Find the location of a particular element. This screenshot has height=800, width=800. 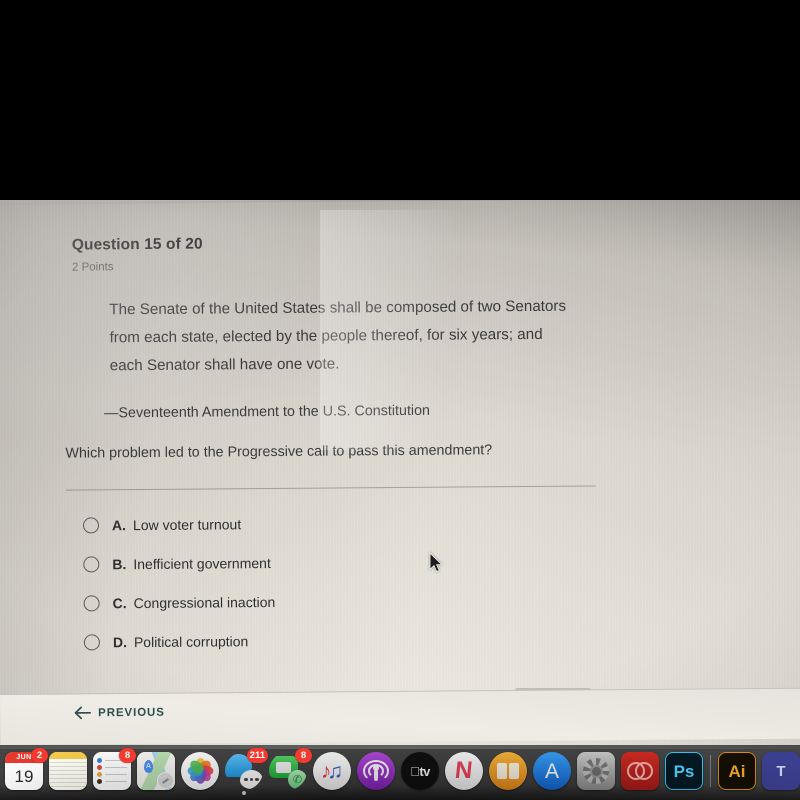

previous-label: PREVIOUS is located at coordinates (131, 712).